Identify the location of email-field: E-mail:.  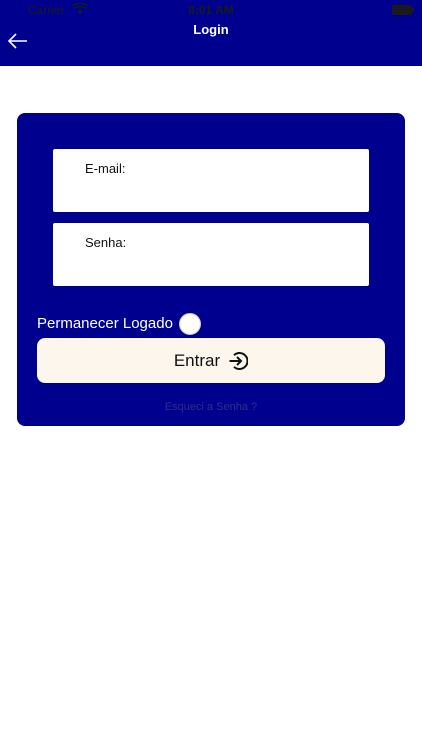
(211, 180).